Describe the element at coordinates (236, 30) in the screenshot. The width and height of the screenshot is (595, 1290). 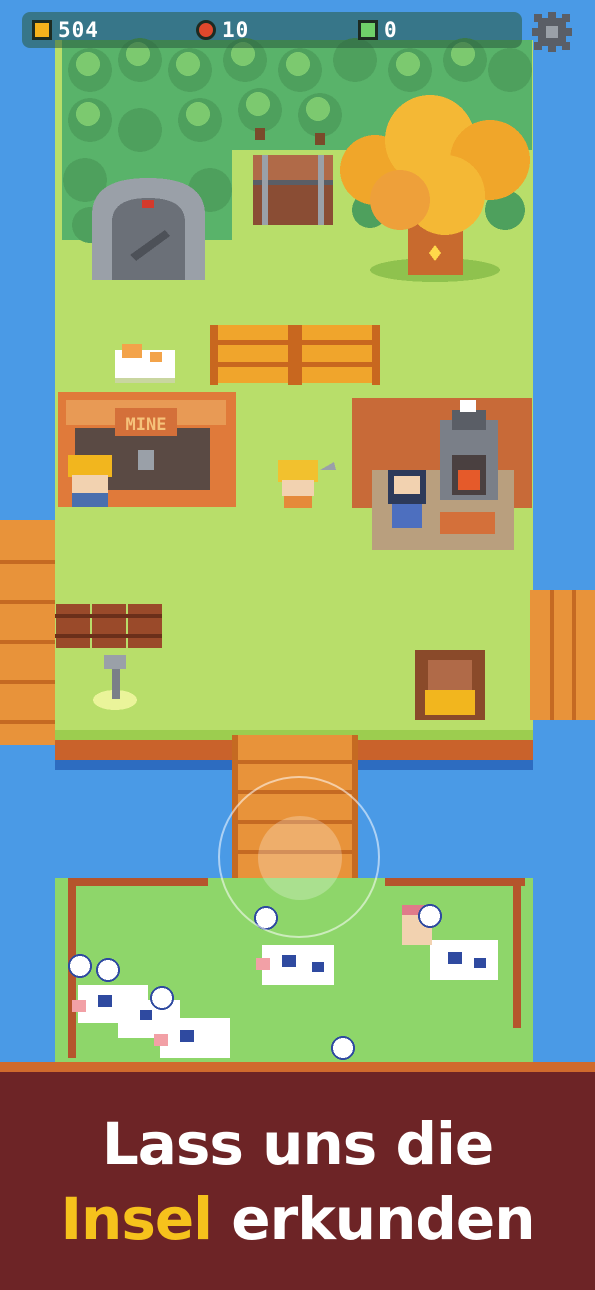
I see `apple-count: 10` at that location.